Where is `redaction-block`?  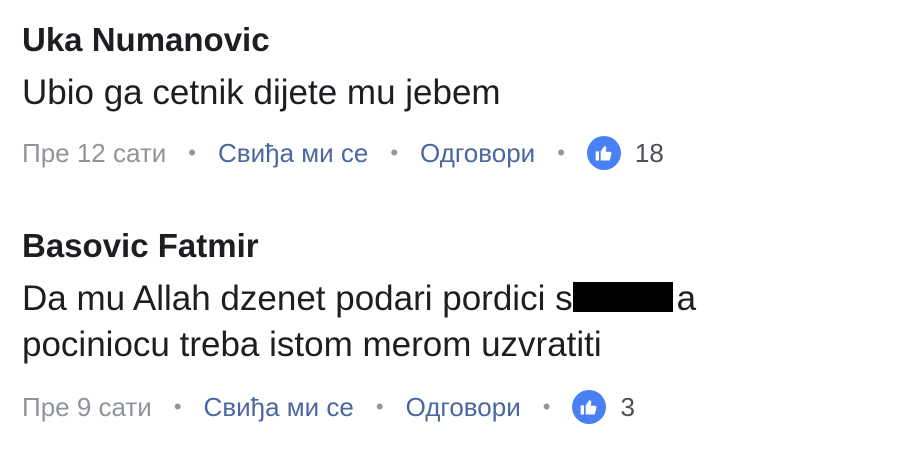
redaction-block is located at coordinates (622, 297).